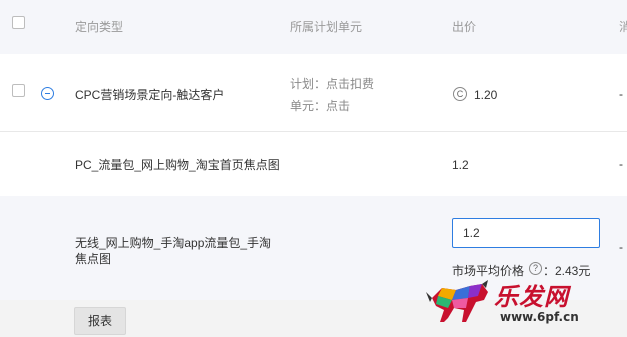 This screenshot has width=627, height=337. I want to click on row-targeting-name-line2: 焦点图, so click(93, 259).